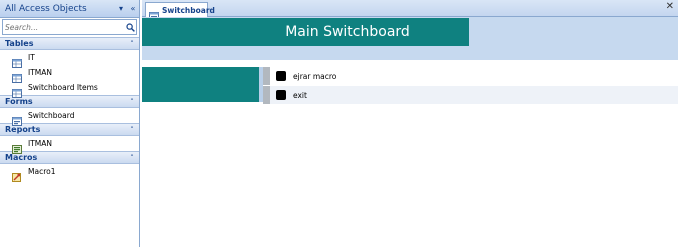 This screenshot has height=247, width=678. Describe the element at coordinates (17, 174) in the screenshot. I see `macro-icon` at that location.